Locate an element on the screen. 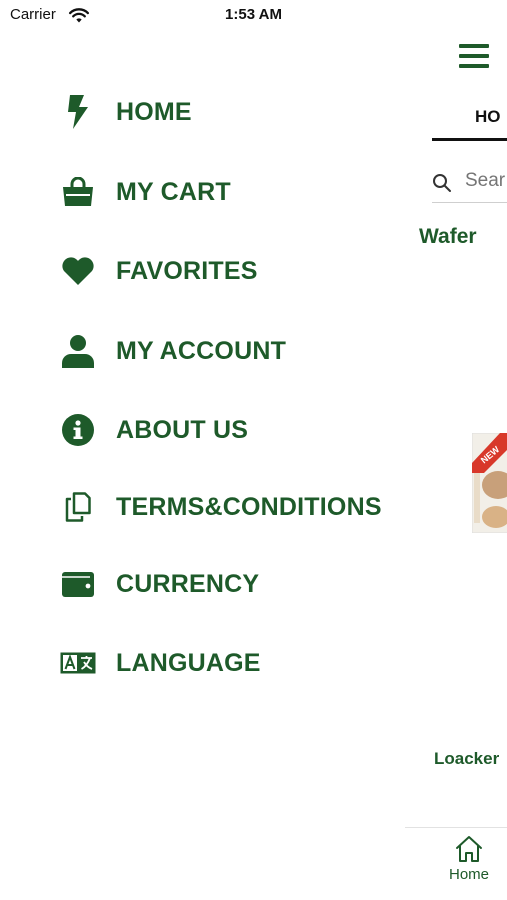 This screenshot has width=507, height=900. search-underline is located at coordinates (469, 202).